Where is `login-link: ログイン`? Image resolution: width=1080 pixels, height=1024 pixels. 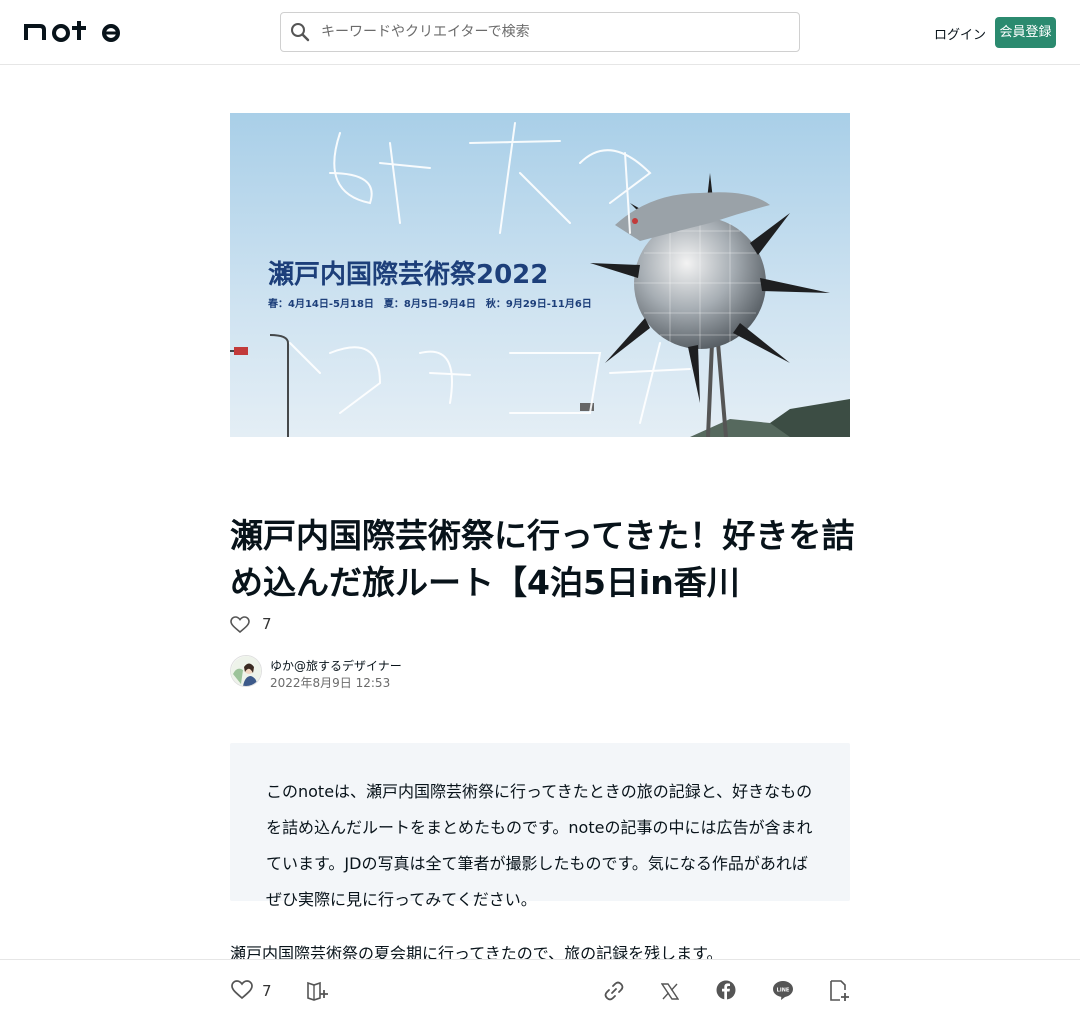 login-link: ログイン is located at coordinates (960, 33).